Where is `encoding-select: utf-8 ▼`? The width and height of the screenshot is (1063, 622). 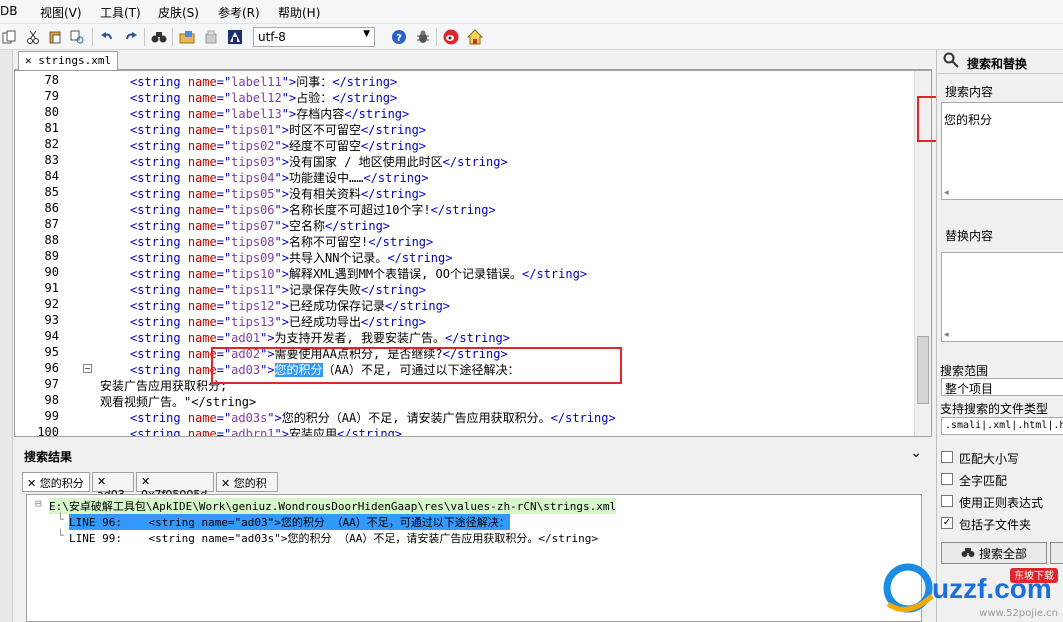
encoding-select: utf-8 ▼ is located at coordinates (314, 37).